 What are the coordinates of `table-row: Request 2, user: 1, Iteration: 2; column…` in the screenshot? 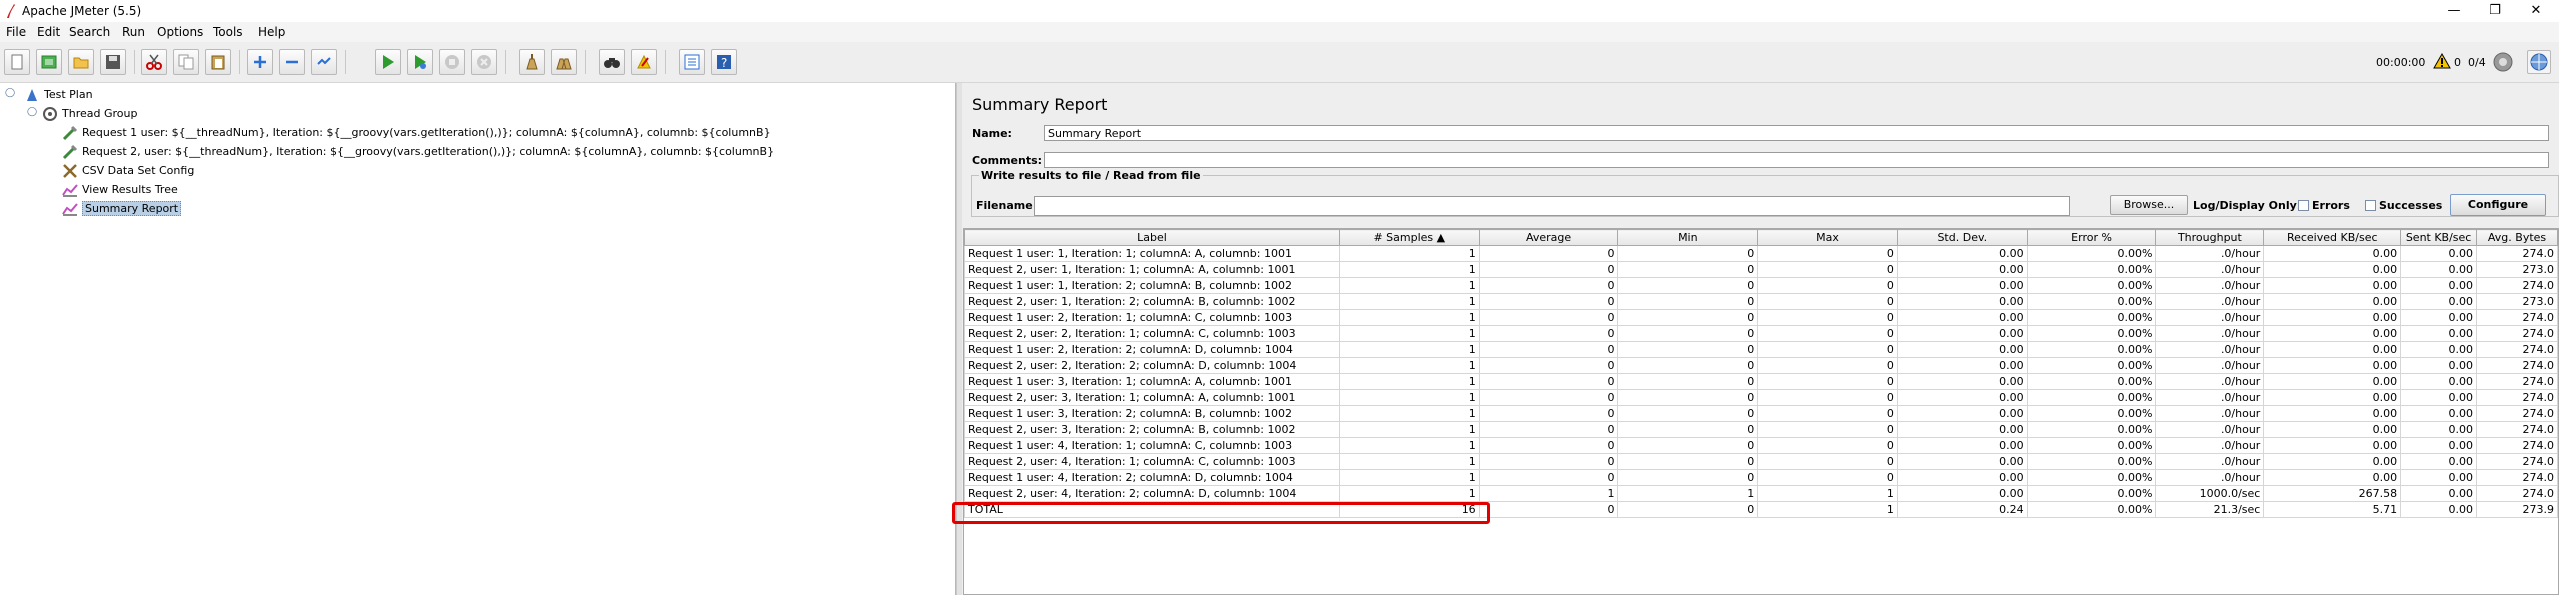 It's located at (1761, 301).